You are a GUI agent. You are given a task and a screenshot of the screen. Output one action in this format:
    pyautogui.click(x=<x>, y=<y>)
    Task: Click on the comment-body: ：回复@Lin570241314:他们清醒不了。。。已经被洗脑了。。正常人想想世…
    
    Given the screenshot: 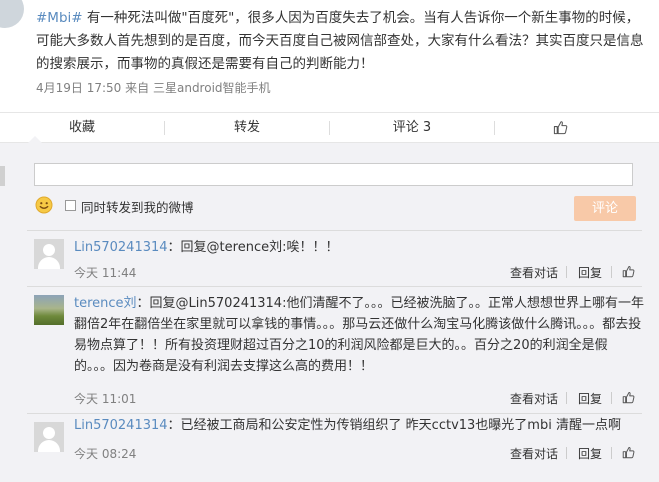 What is the action you would take?
    pyautogui.click(x=359, y=335)
    